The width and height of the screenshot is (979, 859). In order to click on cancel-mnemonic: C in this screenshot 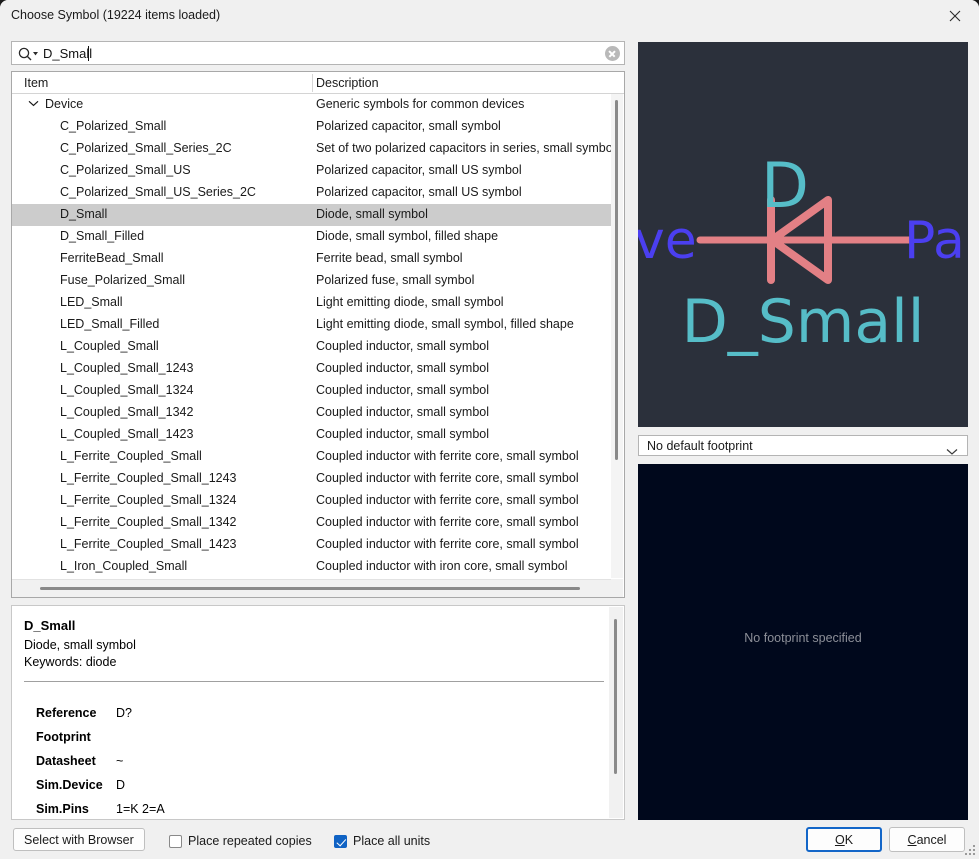, I will do `click(912, 839)`.